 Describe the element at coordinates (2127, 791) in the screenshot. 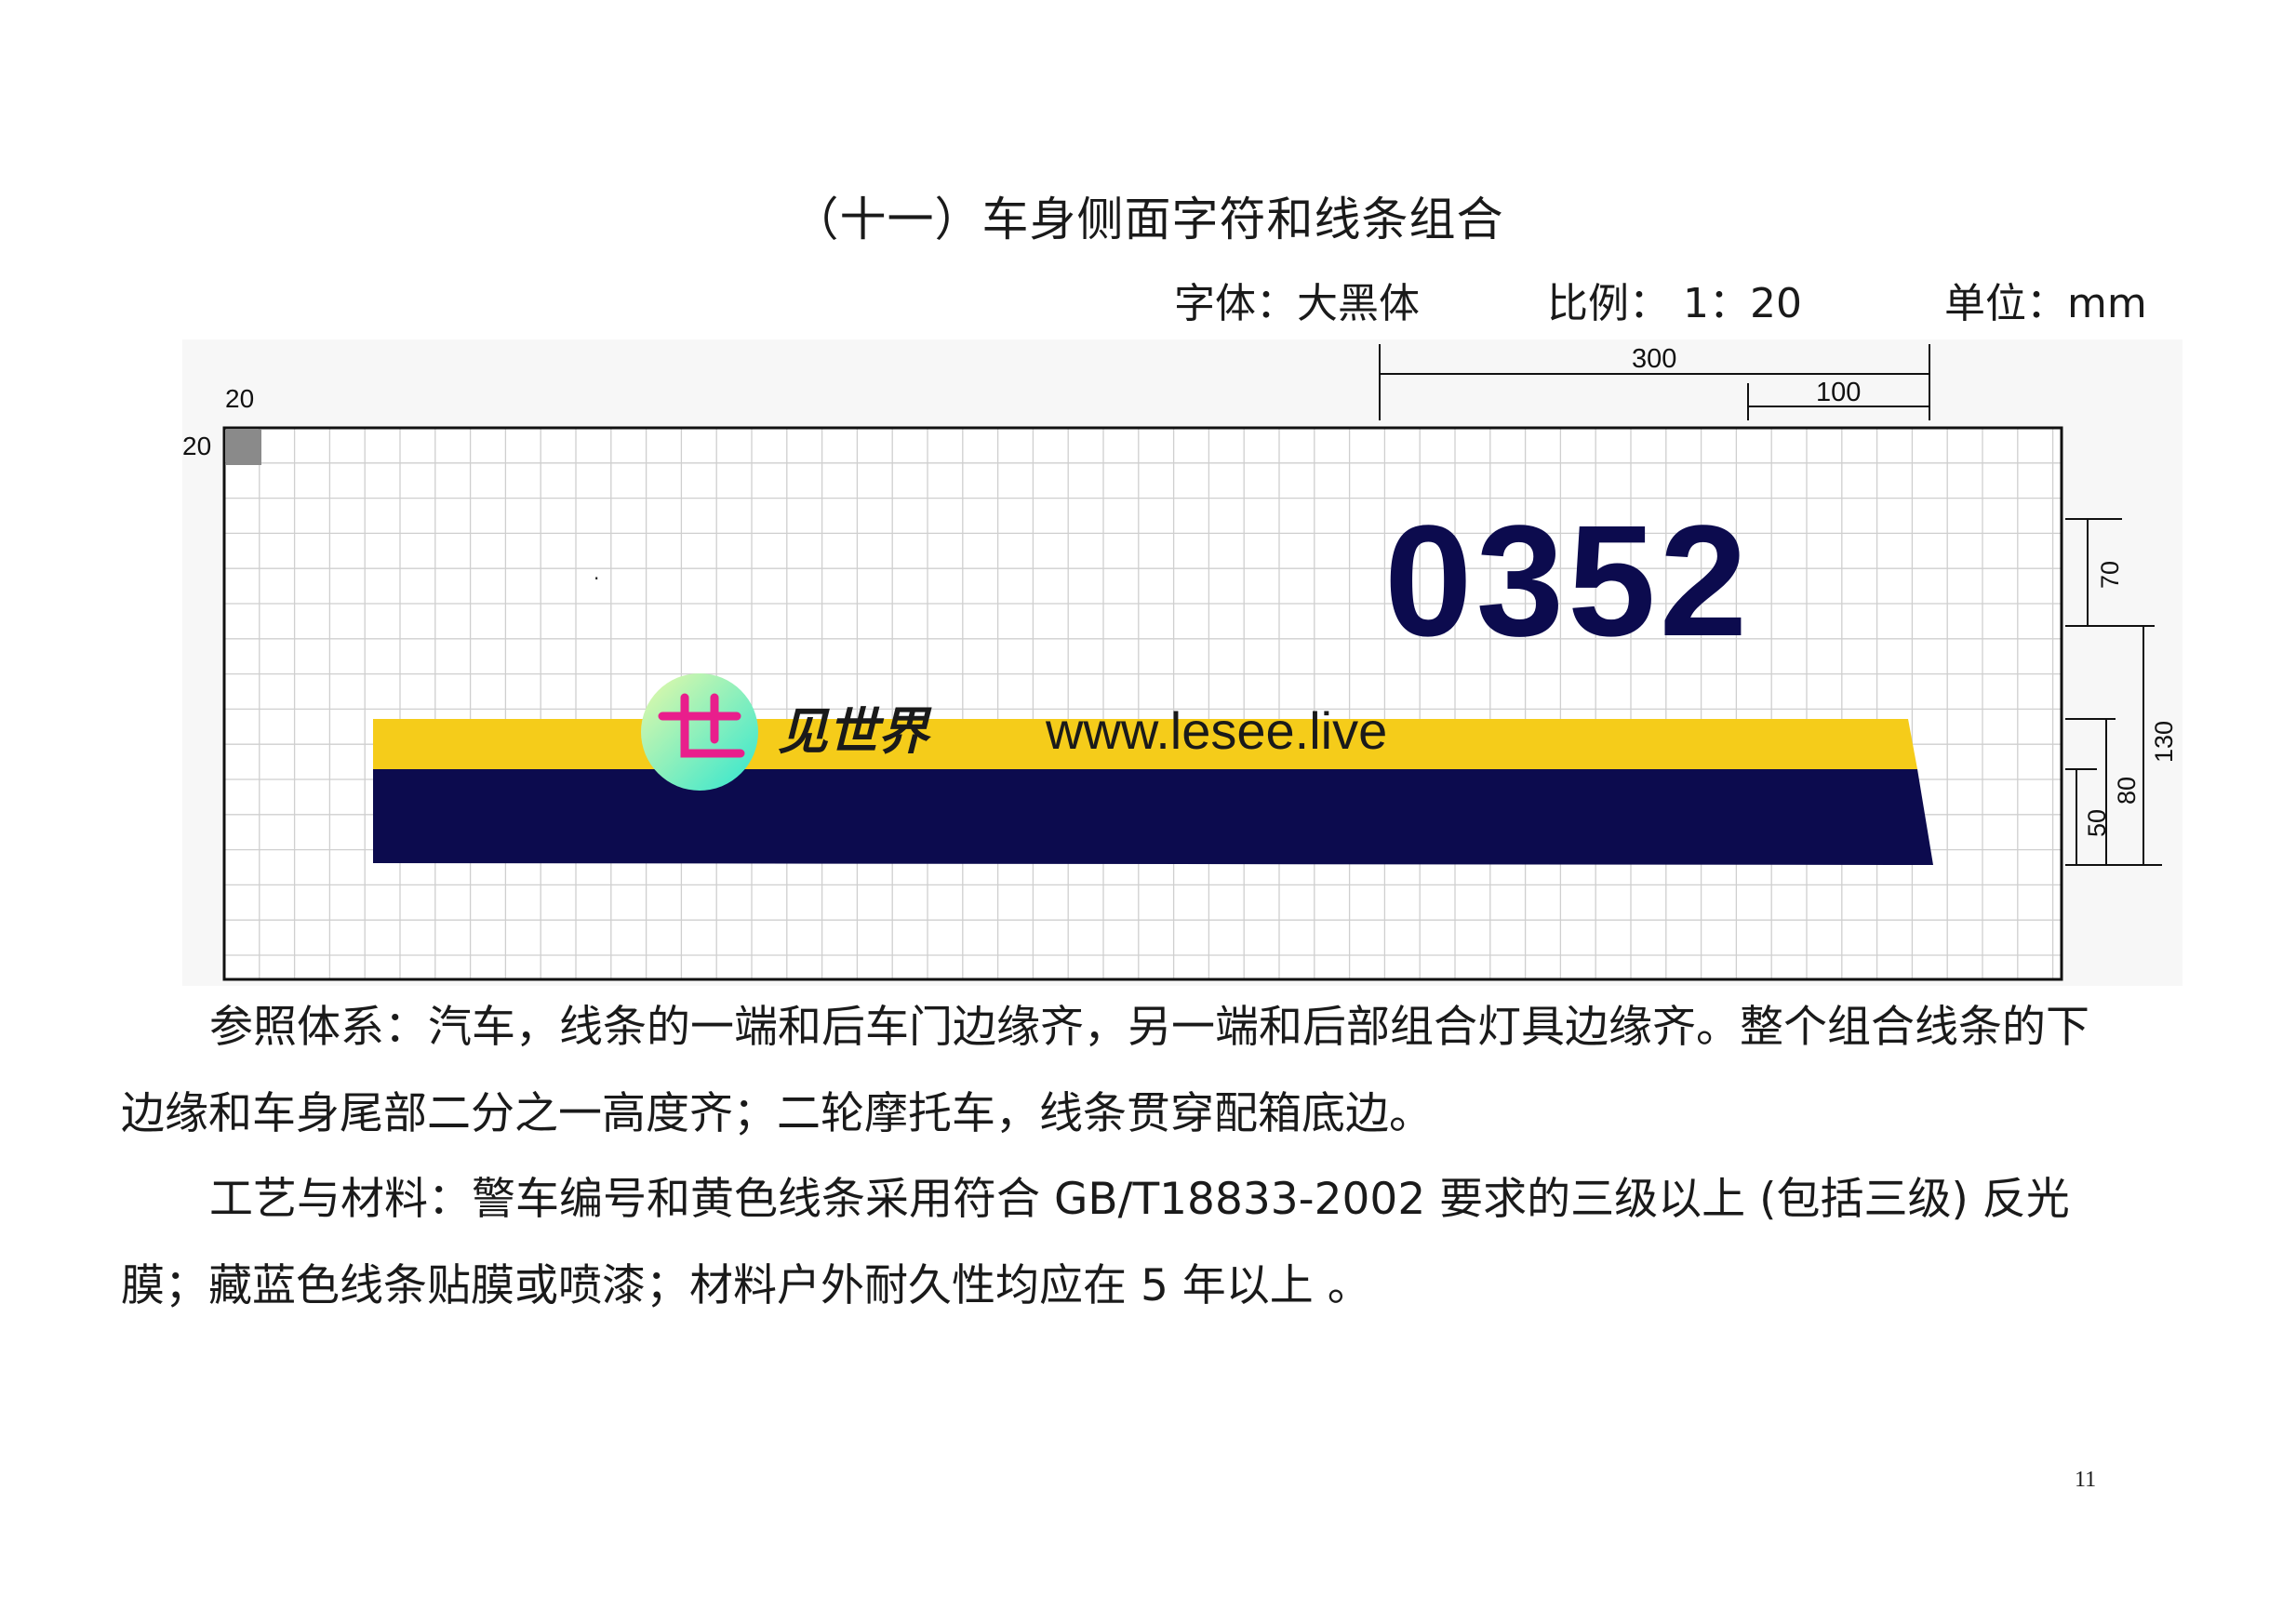

I see `dimension-80: 80` at that location.